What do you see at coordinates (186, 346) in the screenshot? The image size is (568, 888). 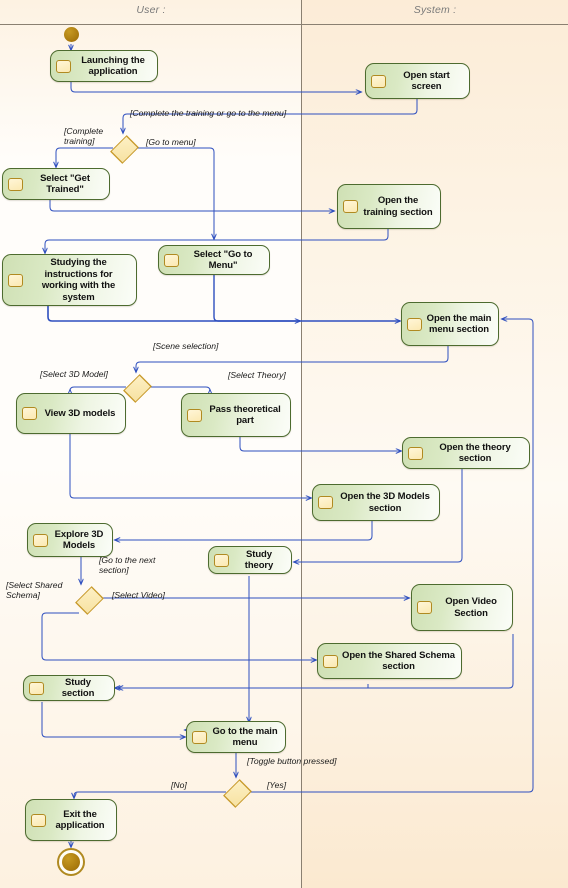 I see `guard-scene-selection: [Scene selection]` at bounding box center [186, 346].